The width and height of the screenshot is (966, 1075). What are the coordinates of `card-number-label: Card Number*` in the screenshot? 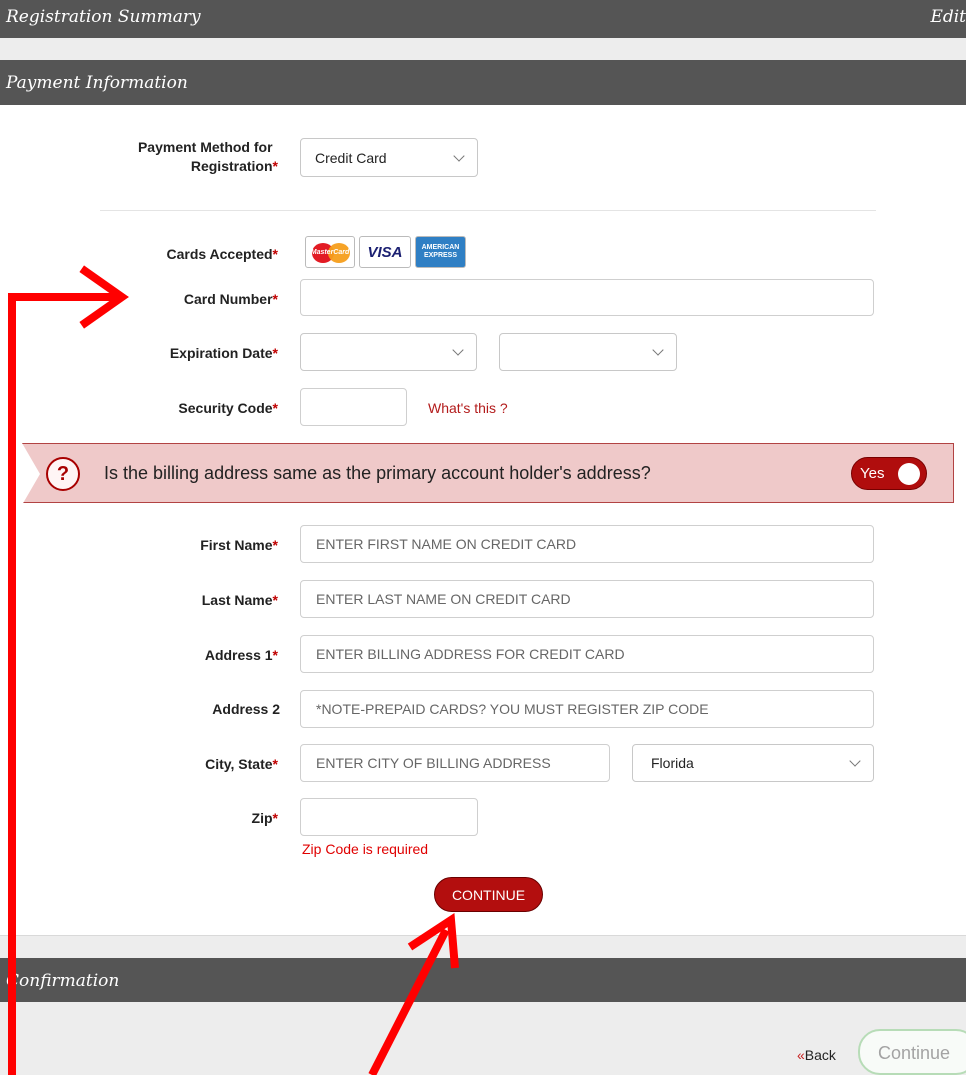 It's located at (231, 299).